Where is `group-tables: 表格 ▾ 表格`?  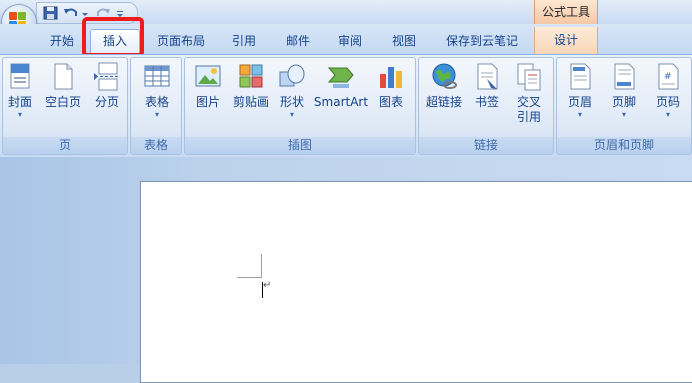 group-tables: 表格 ▾ 表格 is located at coordinates (156, 106).